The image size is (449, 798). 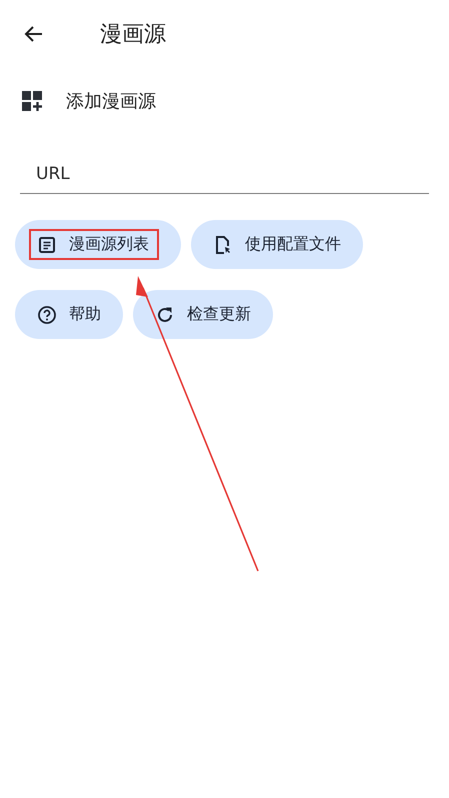 I want to click on action-button: 使用配置文件, so click(x=277, y=244).